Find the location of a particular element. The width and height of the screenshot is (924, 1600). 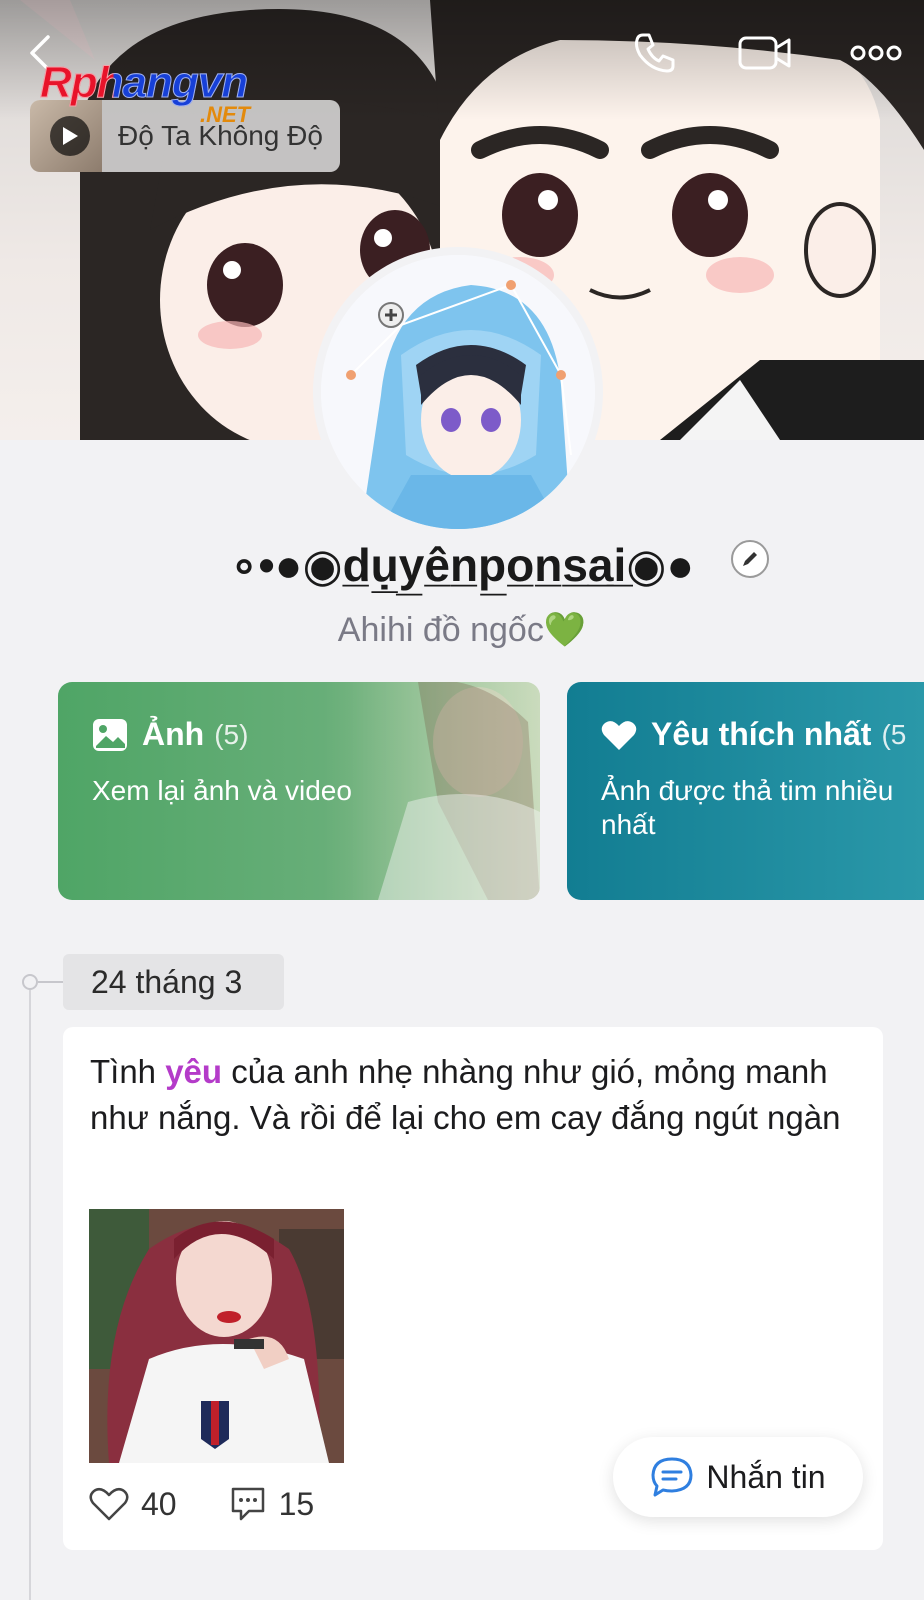

heart-icon is located at coordinates (619, 735).